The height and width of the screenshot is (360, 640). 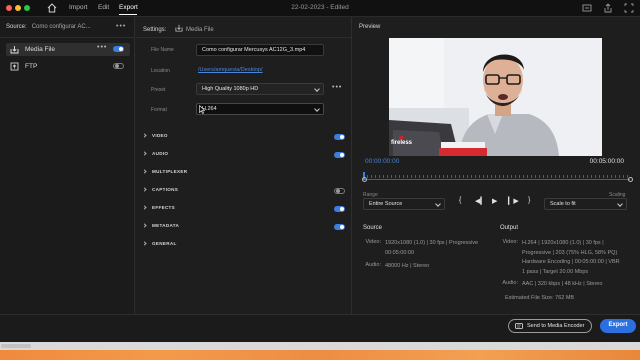 I want to click on video-frame-image, so click(x=495, y=97).